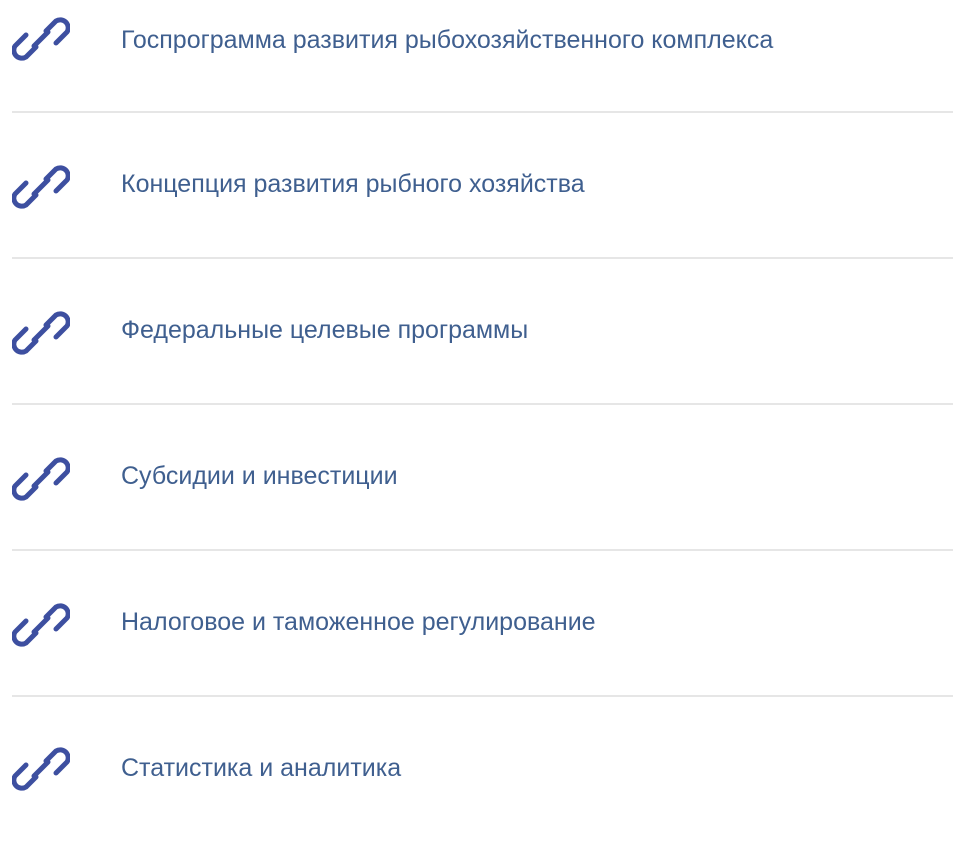  What do you see at coordinates (353, 184) in the screenshot?
I see `link-label: Концепция развития рыбного хозяйства` at bounding box center [353, 184].